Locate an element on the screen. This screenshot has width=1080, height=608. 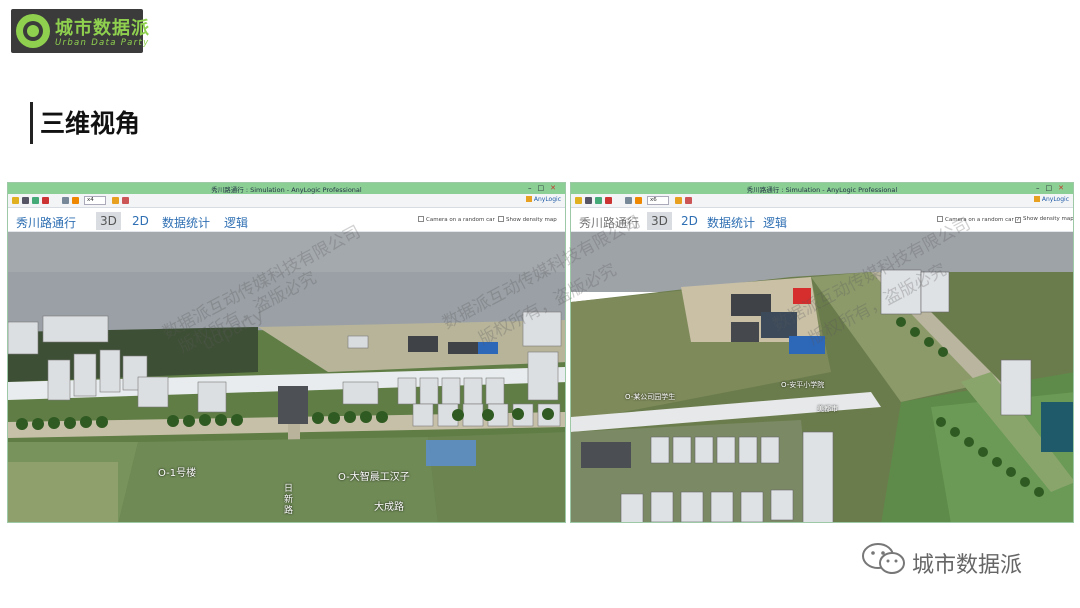
title-accent-bar is located at coordinates (31, 123).